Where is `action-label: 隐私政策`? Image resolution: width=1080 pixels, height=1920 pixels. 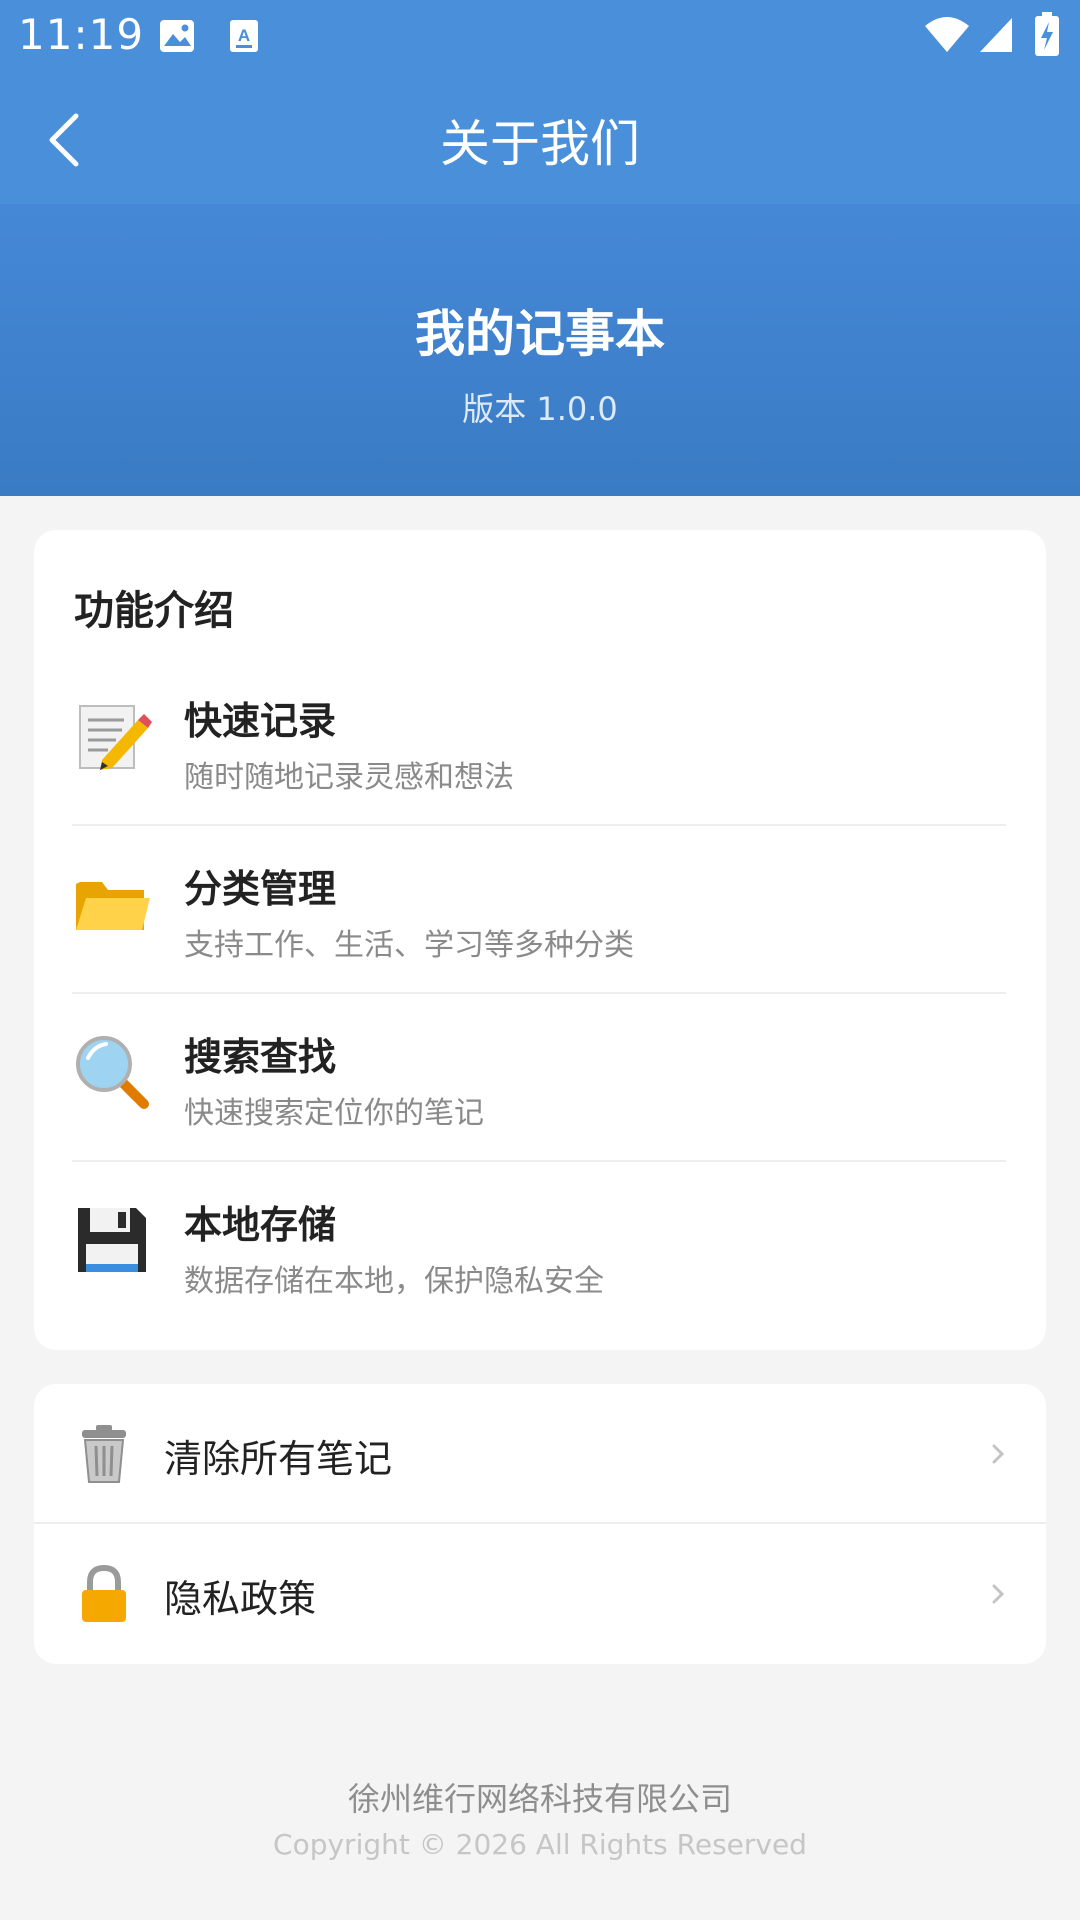 action-label: 隐私政策 is located at coordinates (240, 1599).